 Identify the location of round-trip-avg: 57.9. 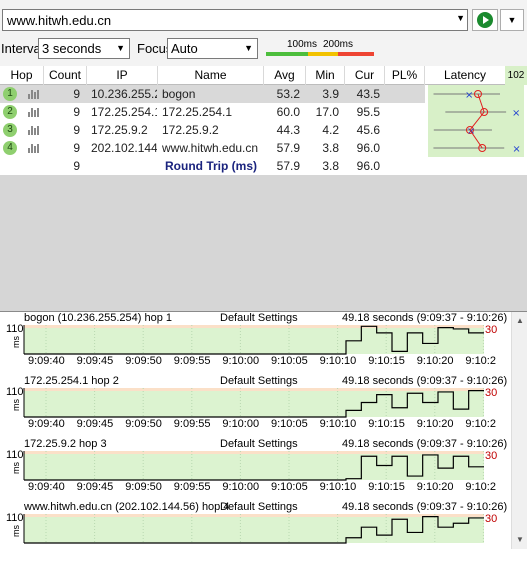
(288, 166).